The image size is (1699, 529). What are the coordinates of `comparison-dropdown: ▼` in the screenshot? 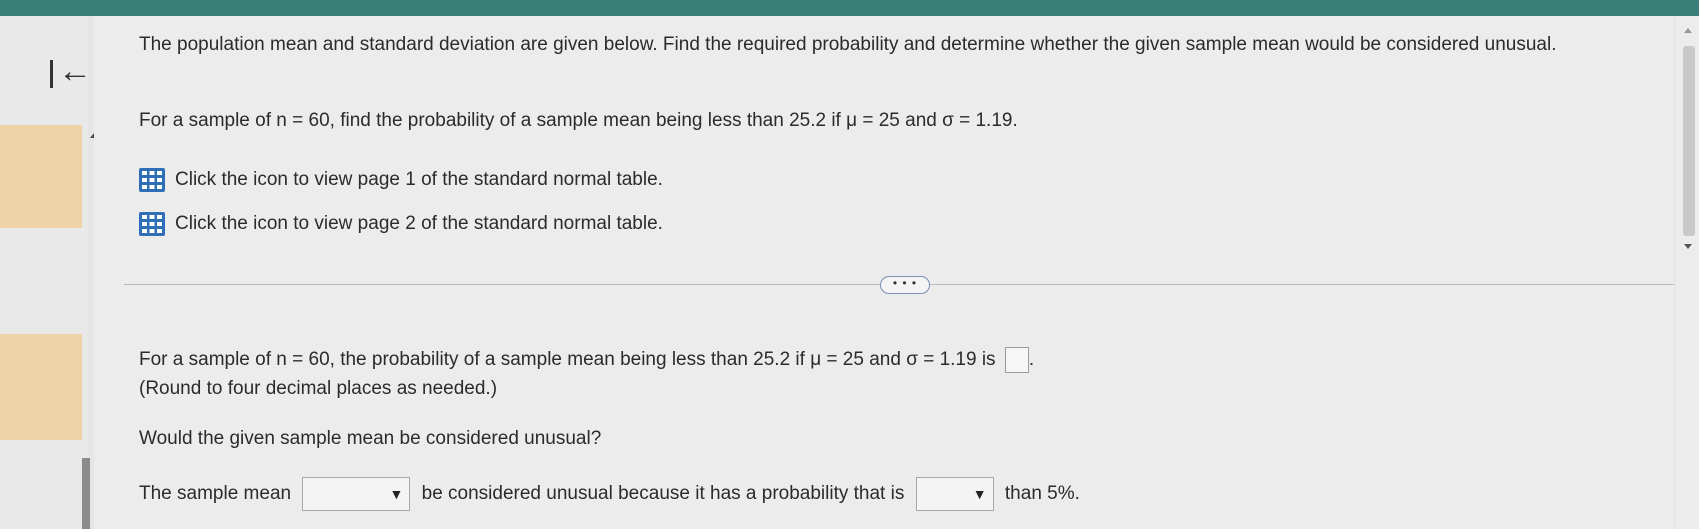 It's located at (954, 494).